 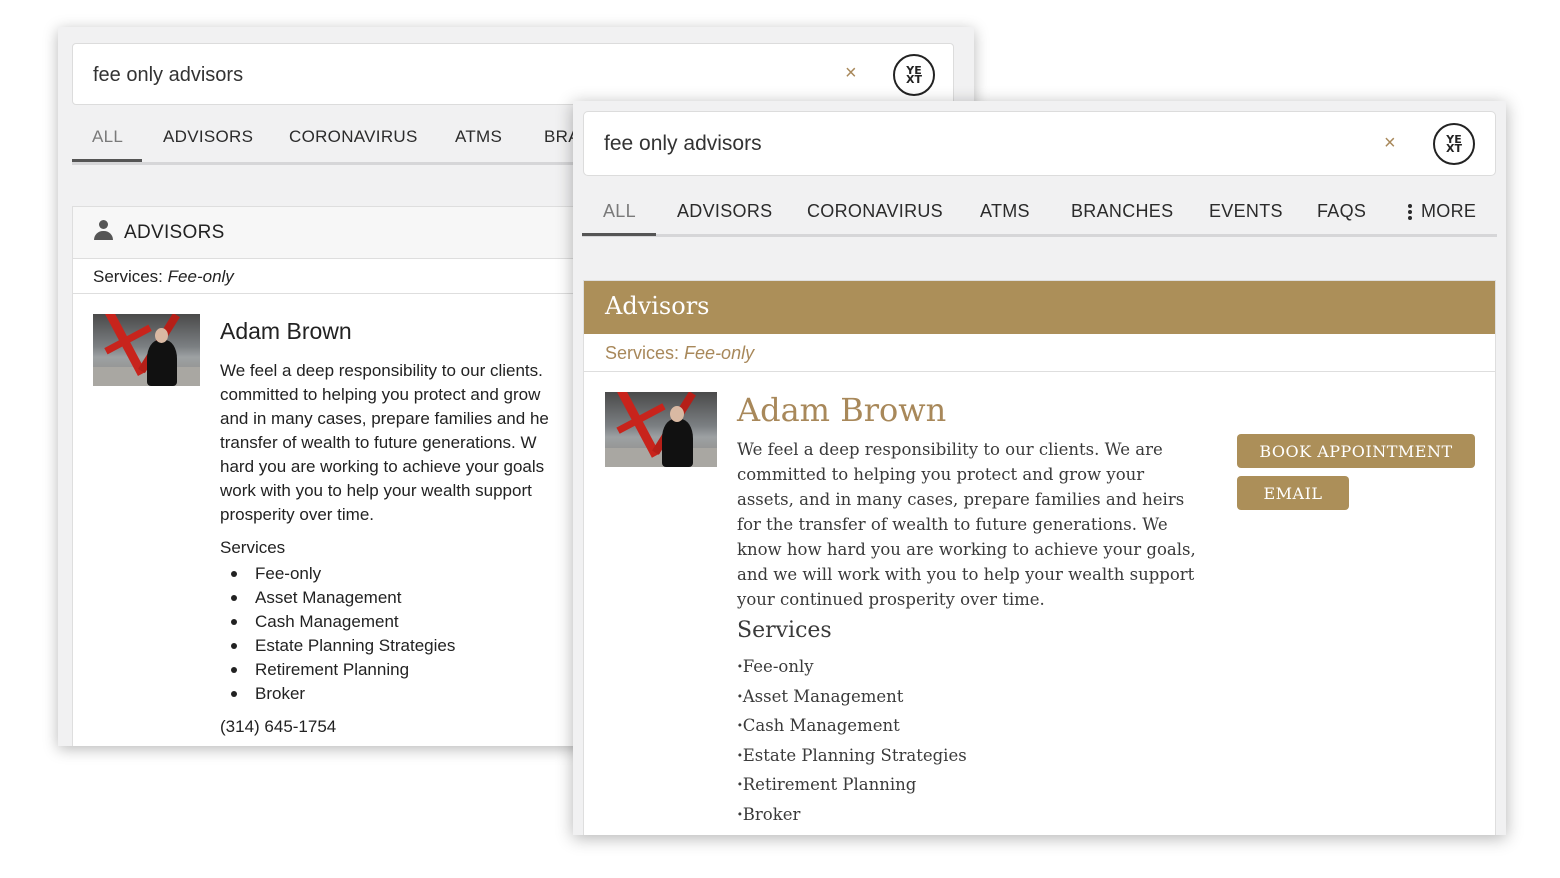 What do you see at coordinates (174, 232) in the screenshot?
I see `section-title: ADVISORS` at bounding box center [174, 232].